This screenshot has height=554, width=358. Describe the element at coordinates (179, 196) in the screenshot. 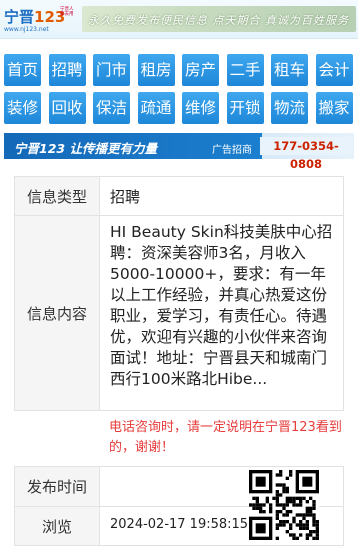

I see `type-row: 信息类型 招聘` at that location.